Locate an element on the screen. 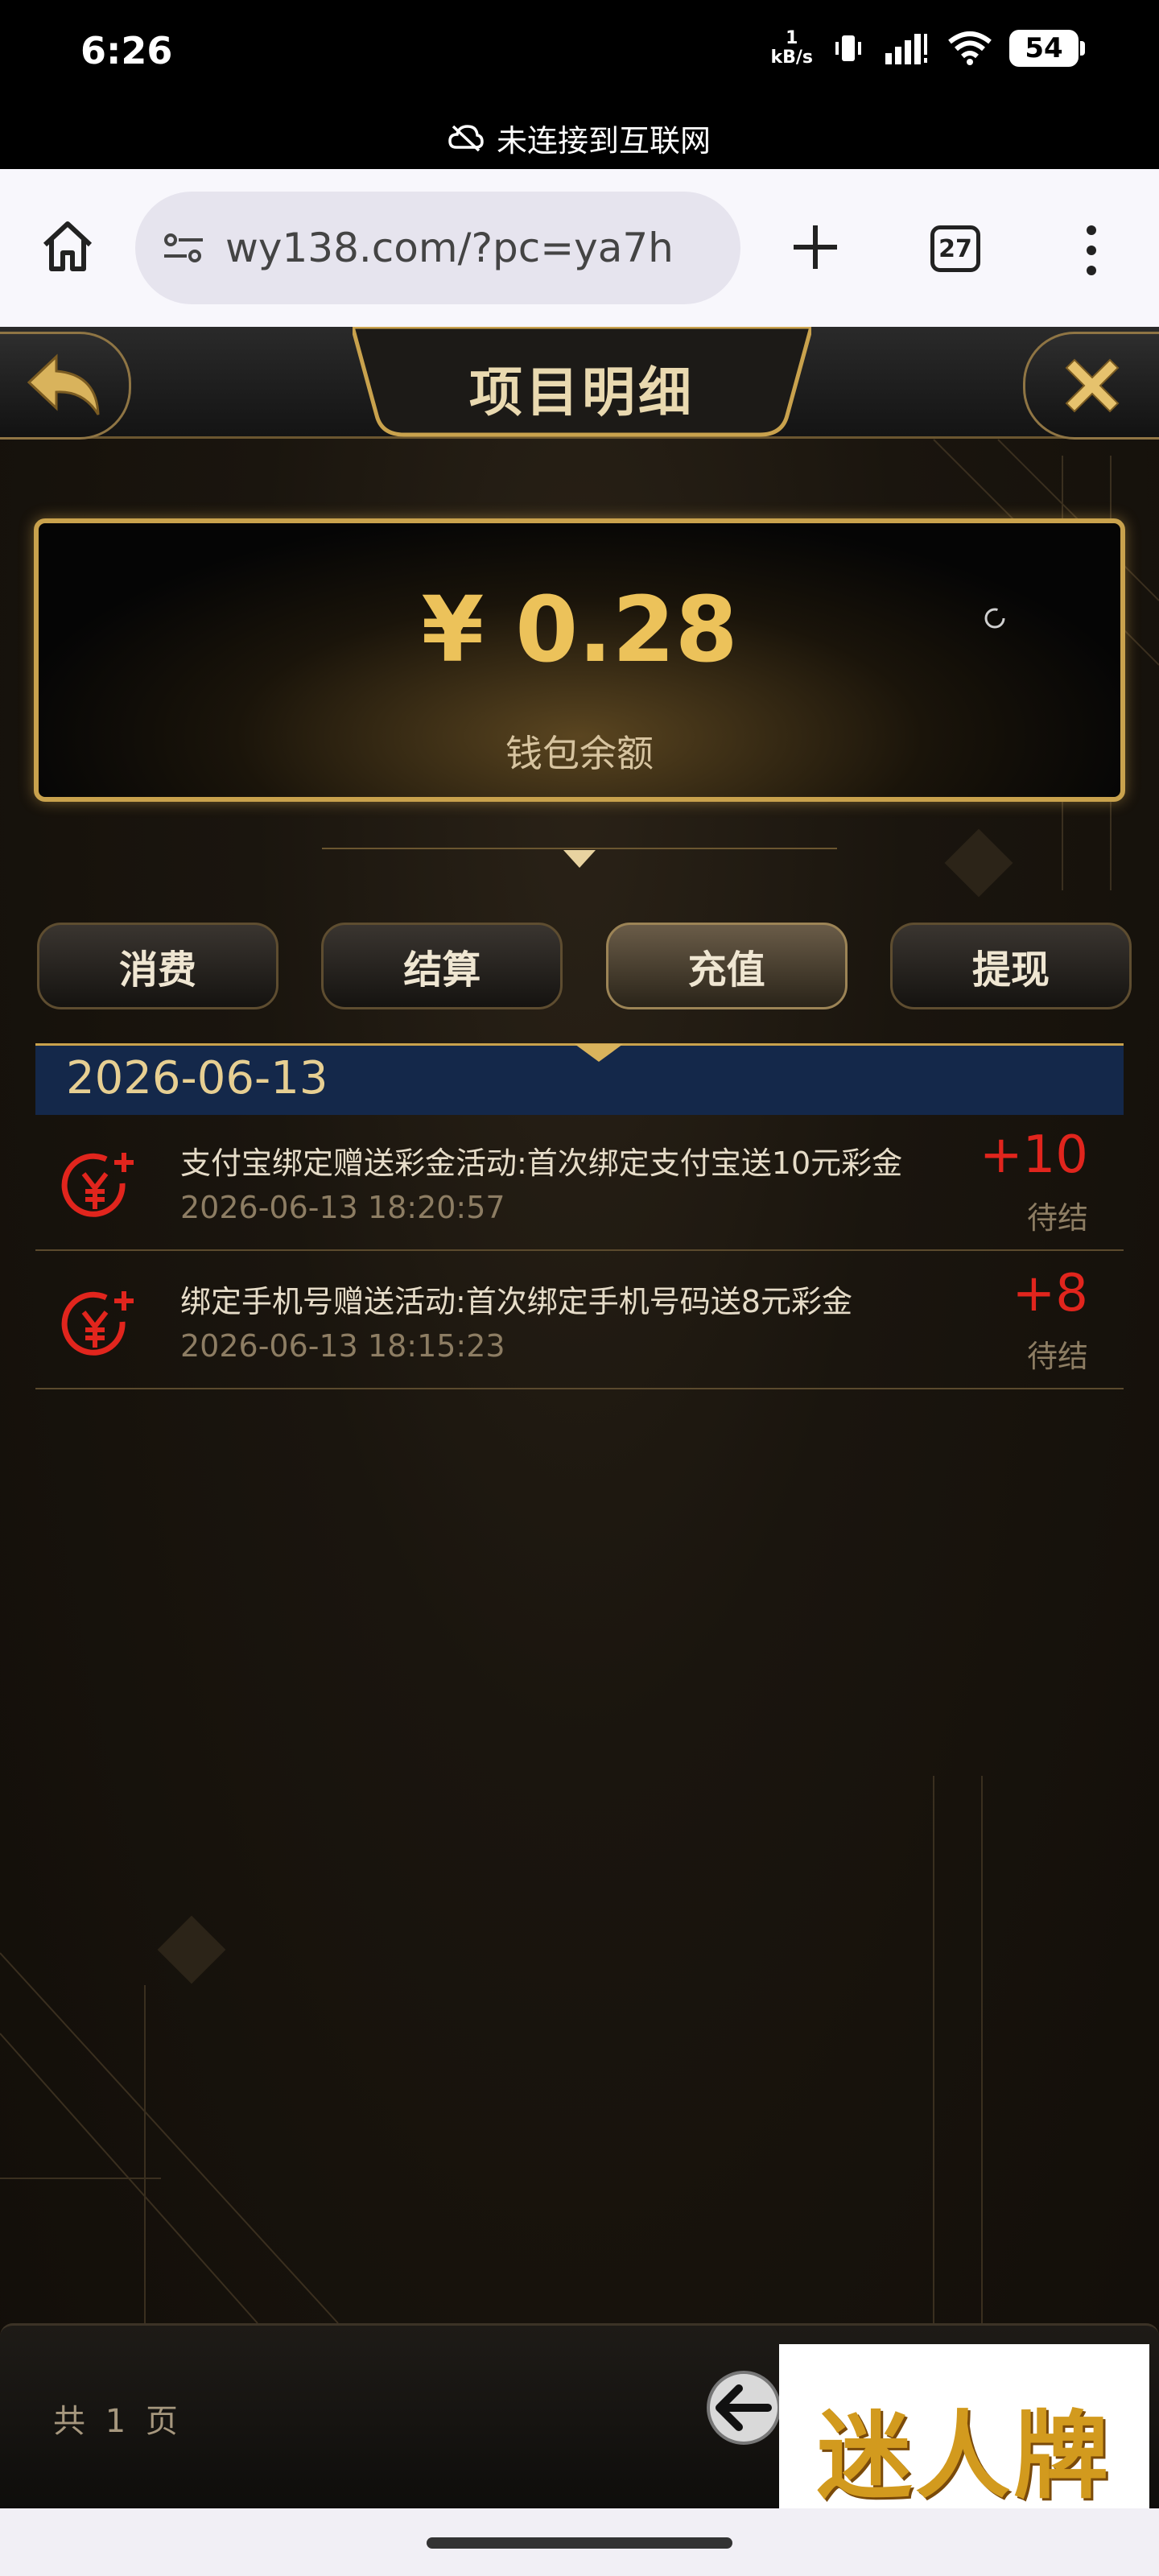 The image size is (1159, 2576). record-amount: +10 is located at coordinates (1033, 1155).